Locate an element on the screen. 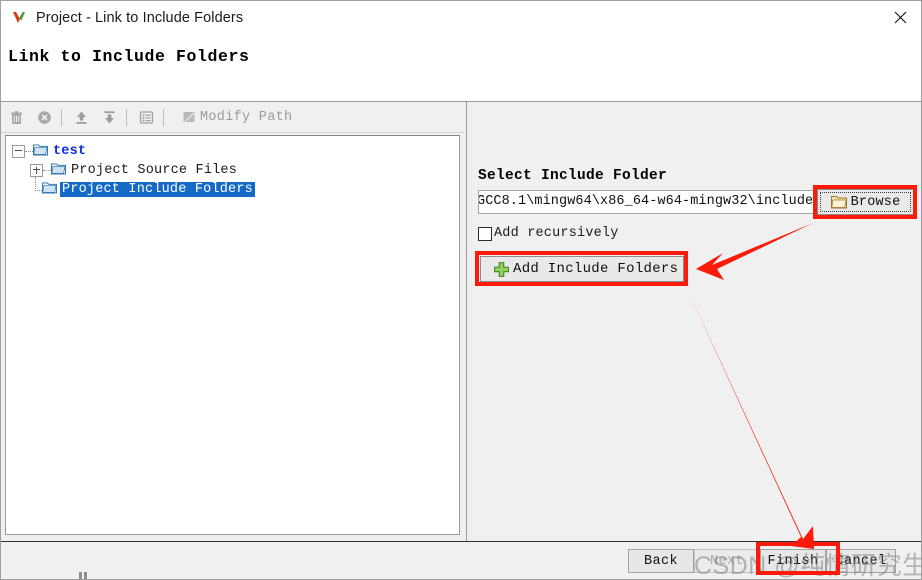 This screenshot has width=922, height=580. expand-toggle-icon is located at coordinates (36, 170).